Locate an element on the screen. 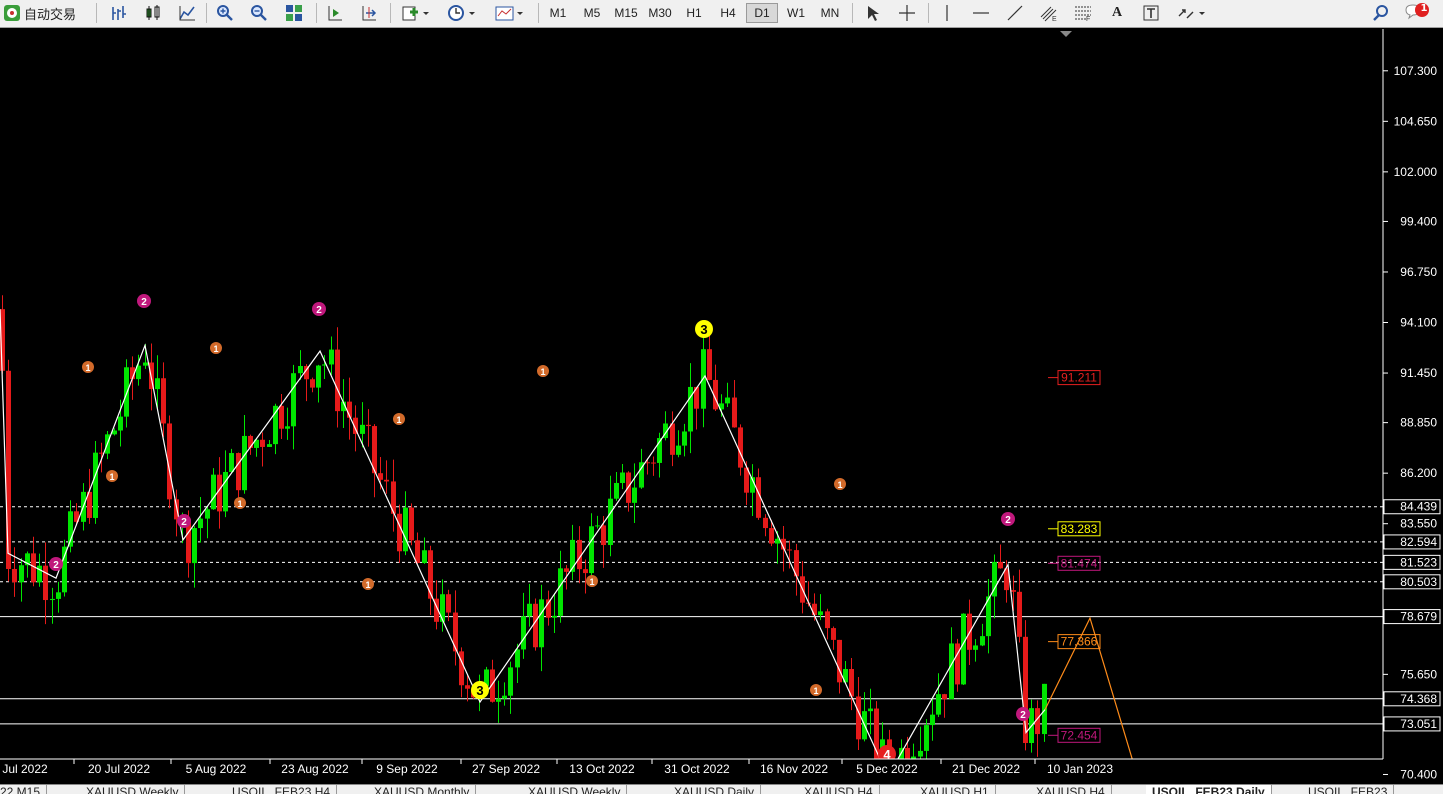 This screenshot has width=1443, height=794. trendline-icon is located at coordinates (1015, 13).